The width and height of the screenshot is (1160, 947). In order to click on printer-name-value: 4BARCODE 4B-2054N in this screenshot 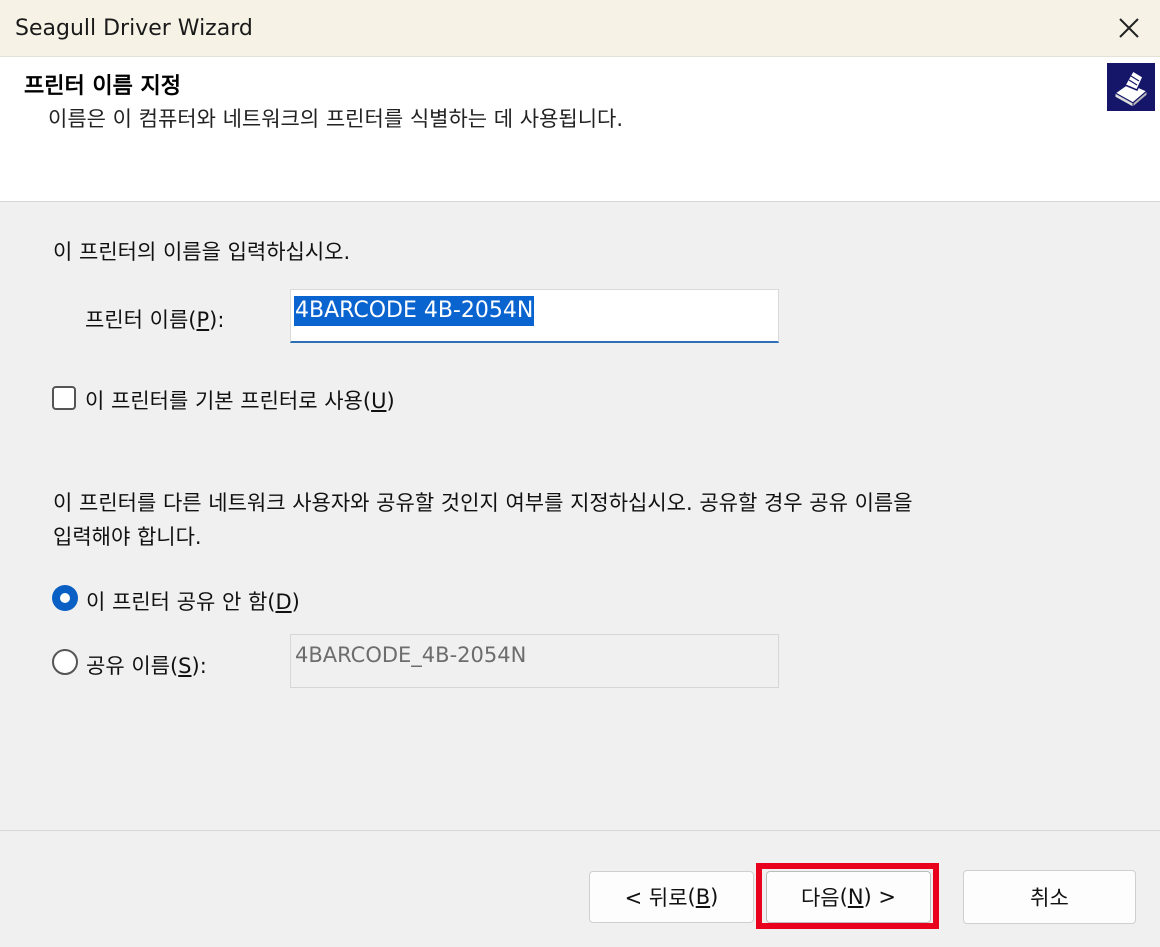, I will do `click(414, 311)`.